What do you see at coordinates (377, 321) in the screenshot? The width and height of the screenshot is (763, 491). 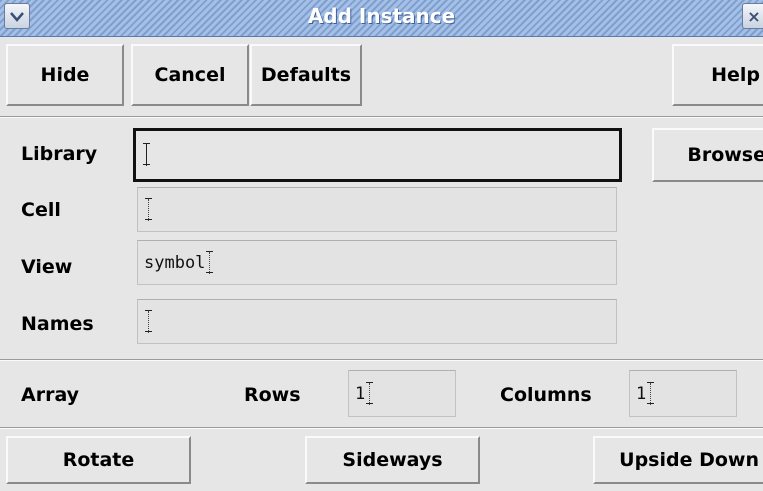 I see `names-input` at bounding box center [377, 321].